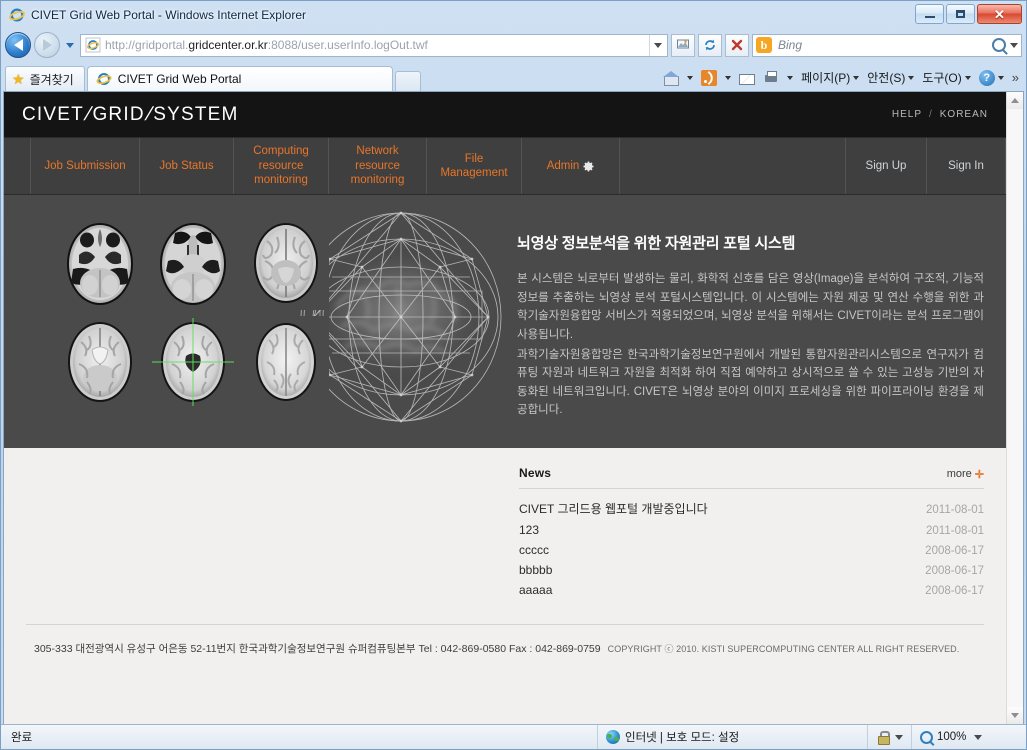  I want to click on help-link: HELP, so click(907, 114).